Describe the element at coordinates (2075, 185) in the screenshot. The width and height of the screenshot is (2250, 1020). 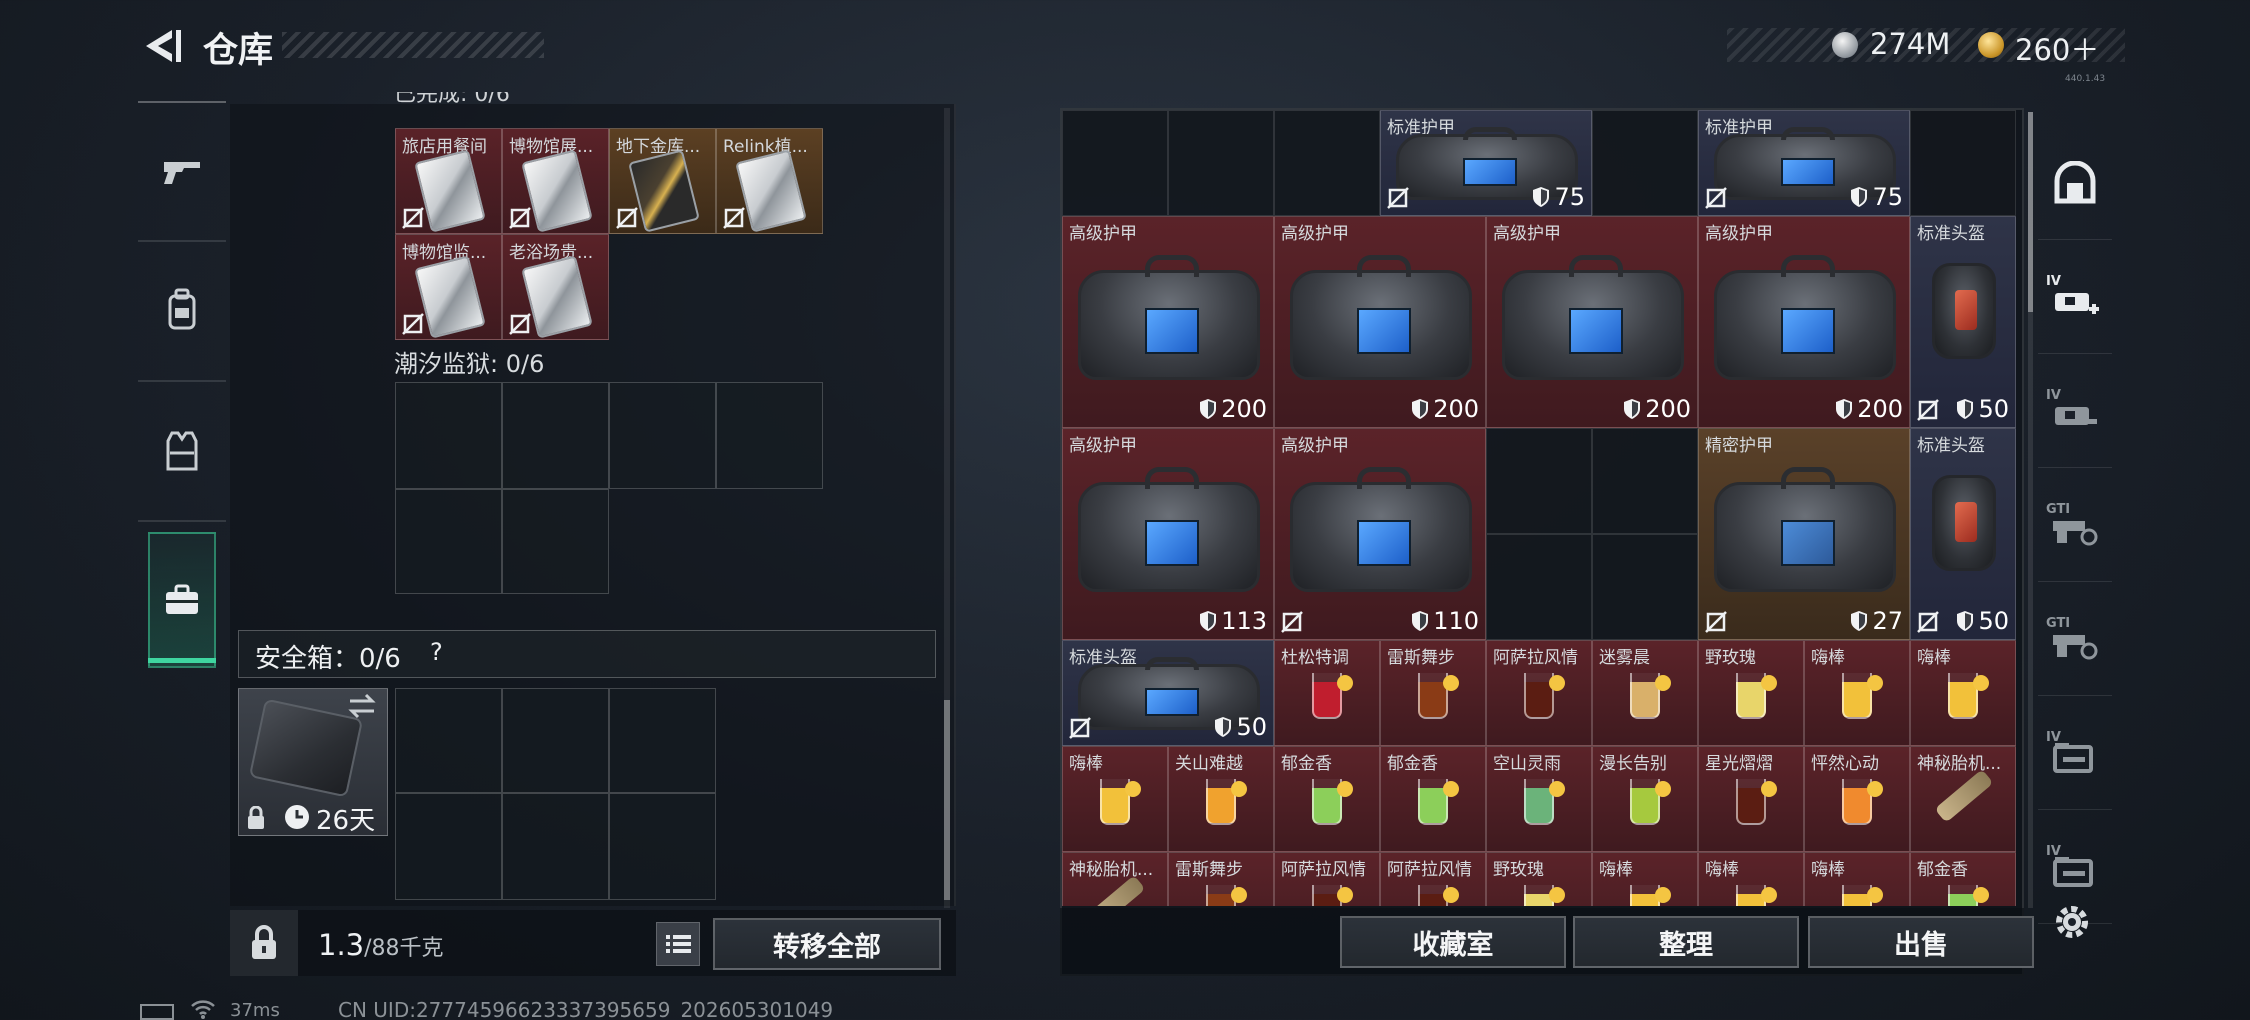
I see `right-nav-armor` at that location.